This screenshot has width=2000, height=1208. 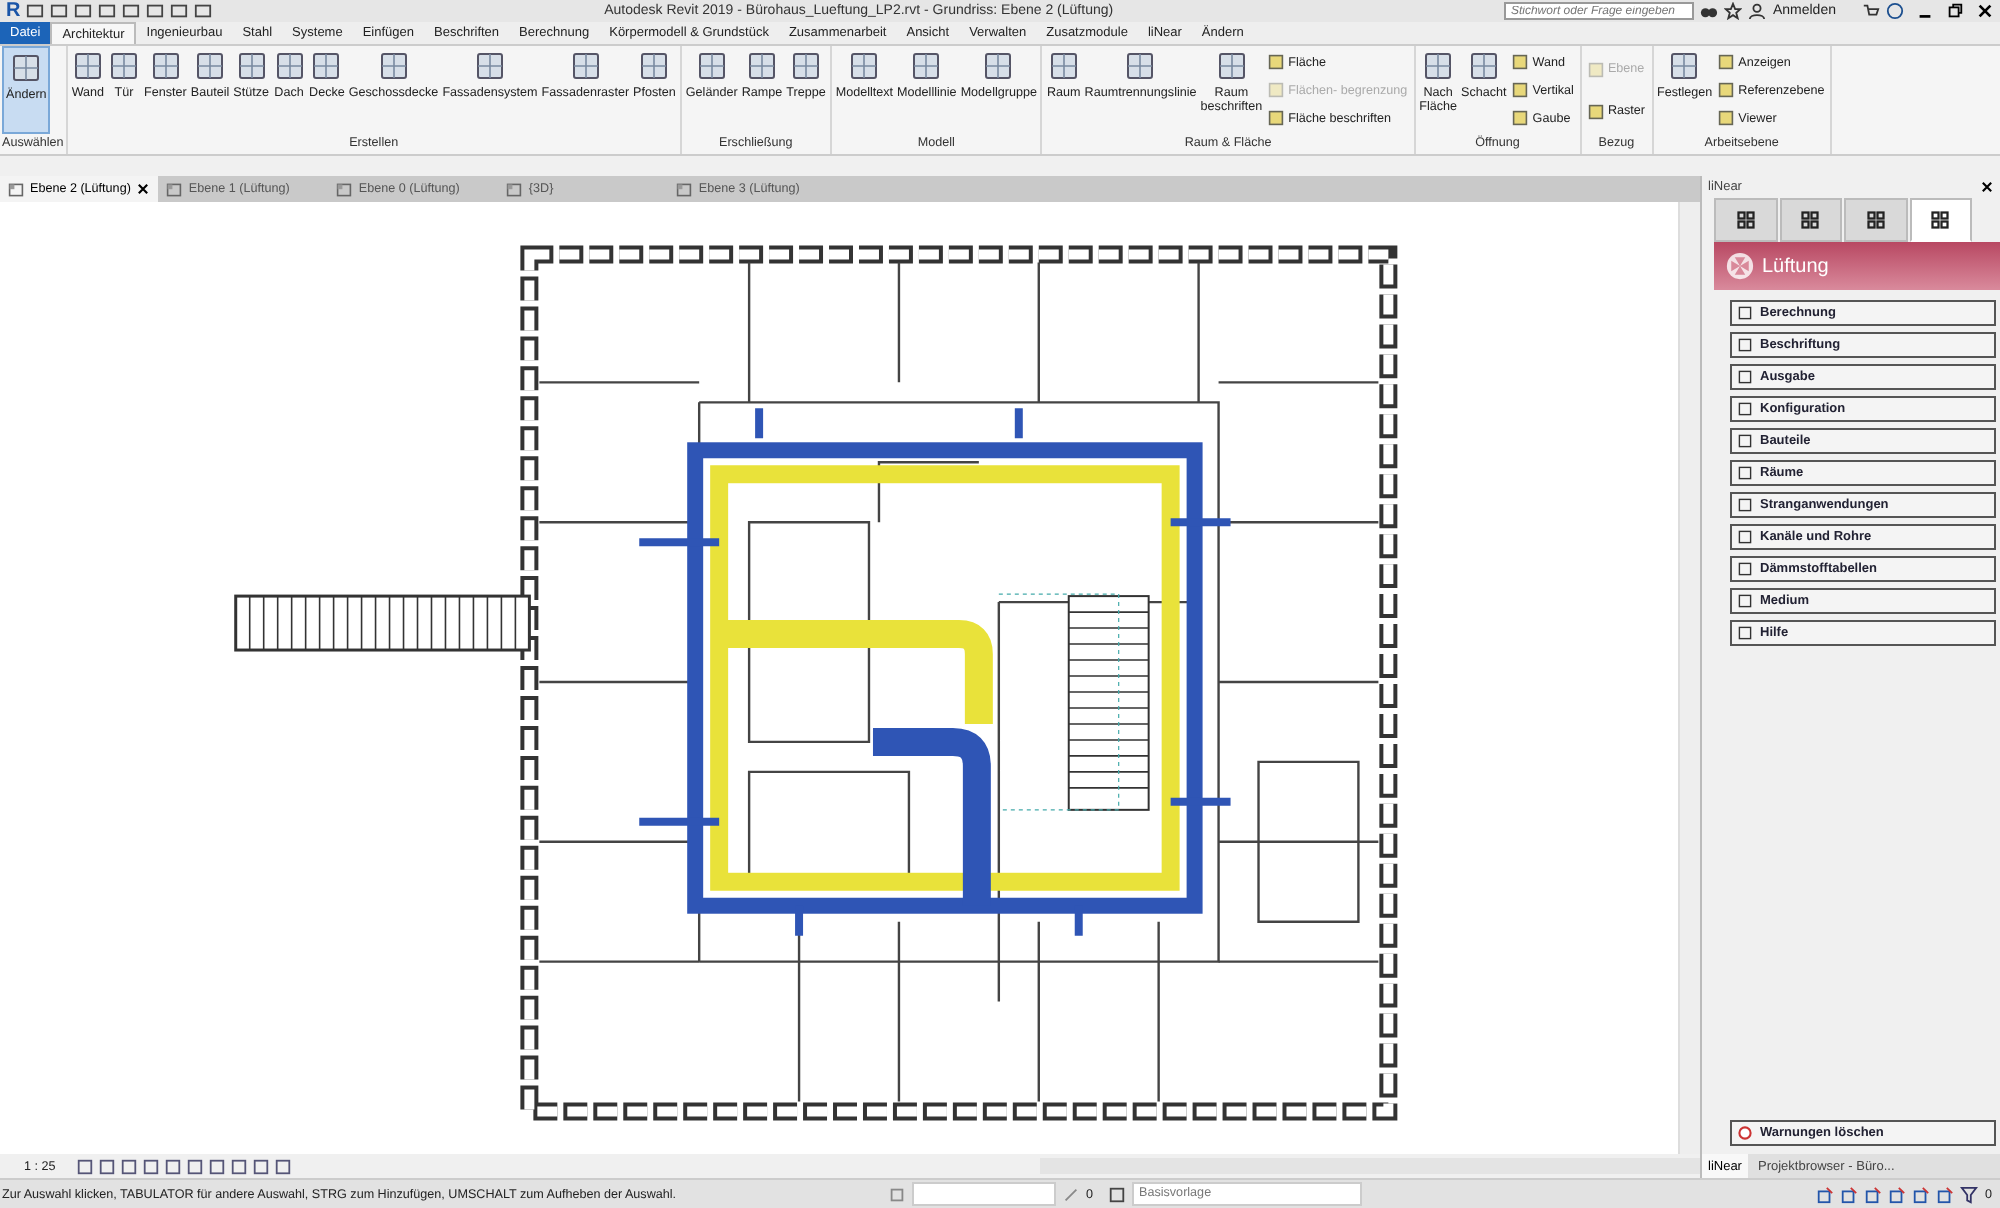 What do you see at coordinates (1740, 266) in the screenshot?
I see `fan-icon` at bounding box center [1740, 266].